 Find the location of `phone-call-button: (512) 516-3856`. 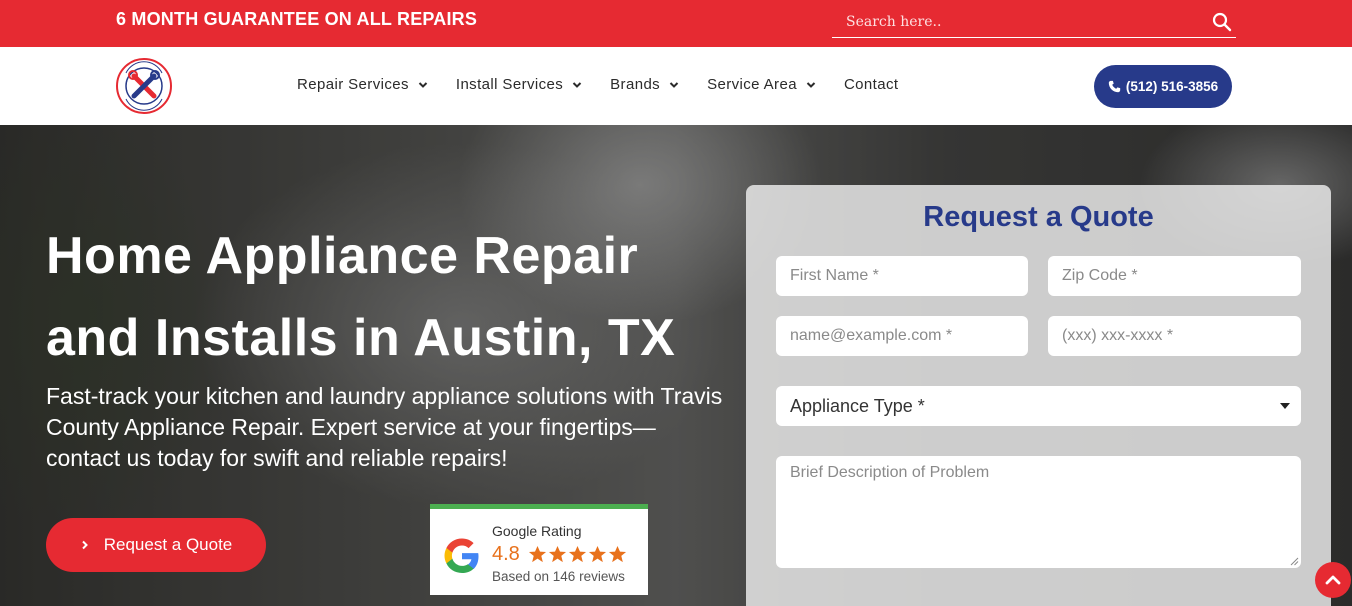

phone-call-button: (512) 516-3856 is located at coordinates (1163, 86).